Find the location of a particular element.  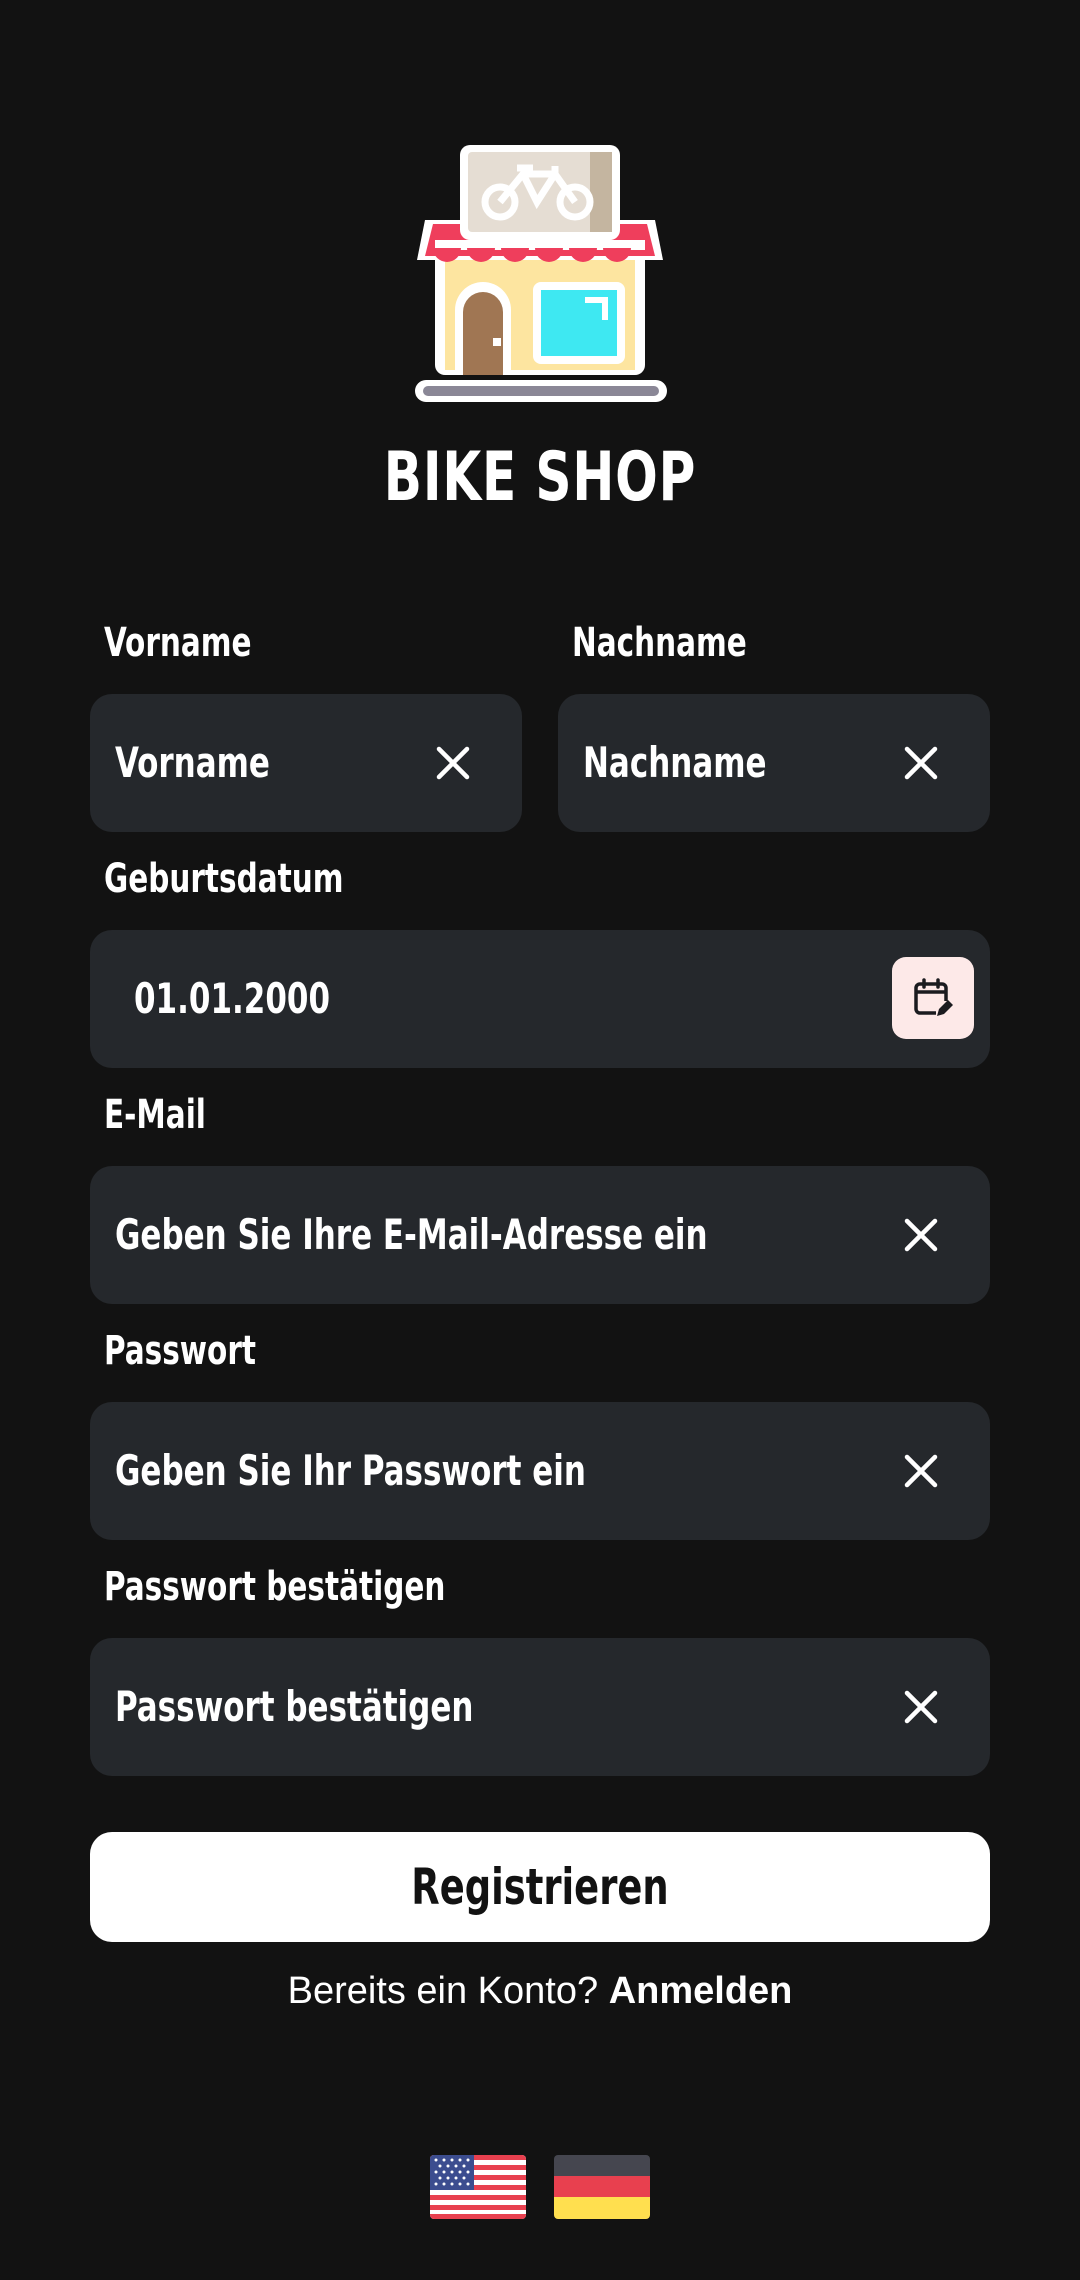

us-flag-icon is located at coordinates (478, 2187).